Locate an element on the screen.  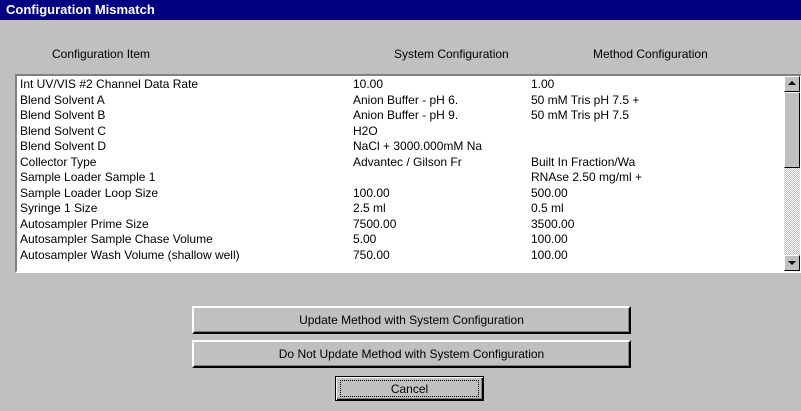
config-item-cell: Blend Solvent D is located at coordinates (63, 146).